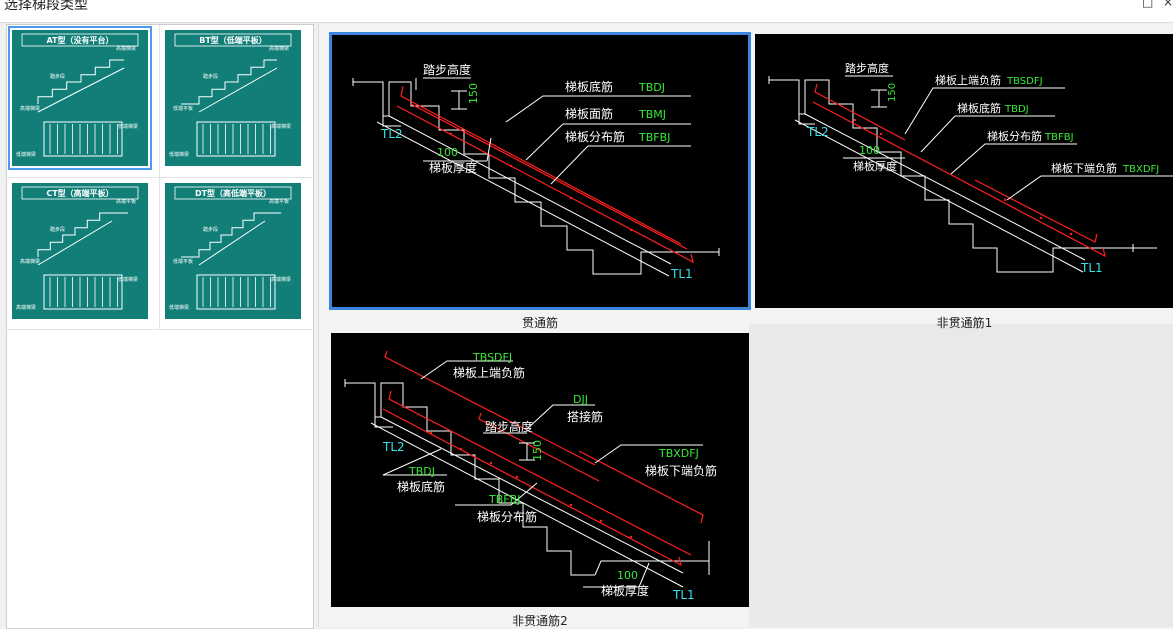 The width and height of the screenshot is (1173, 629). What do you see at coordinates (128, 126) in the screenshot?
I see `at-label-4: 低端梯梁` at bounding box center [128, 126].